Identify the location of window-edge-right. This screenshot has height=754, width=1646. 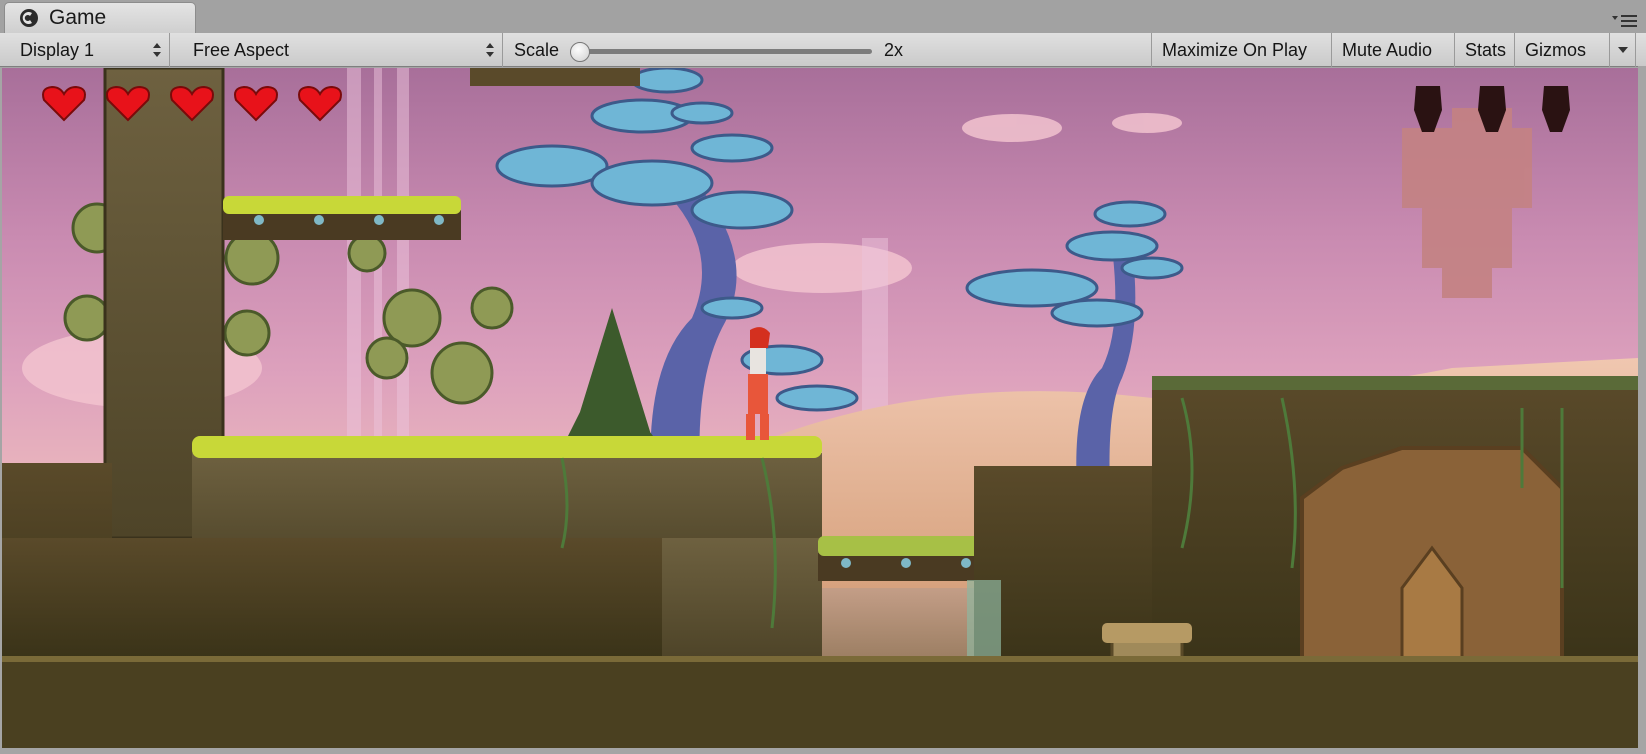
(1642, 410).